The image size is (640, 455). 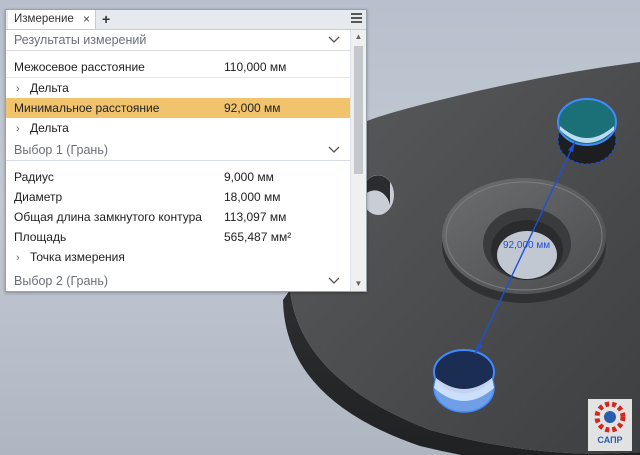 What do you see at coordinates (44, 19) in the screenshot?
I see `tab-label: Измерение` at bounding box center [44, 19].